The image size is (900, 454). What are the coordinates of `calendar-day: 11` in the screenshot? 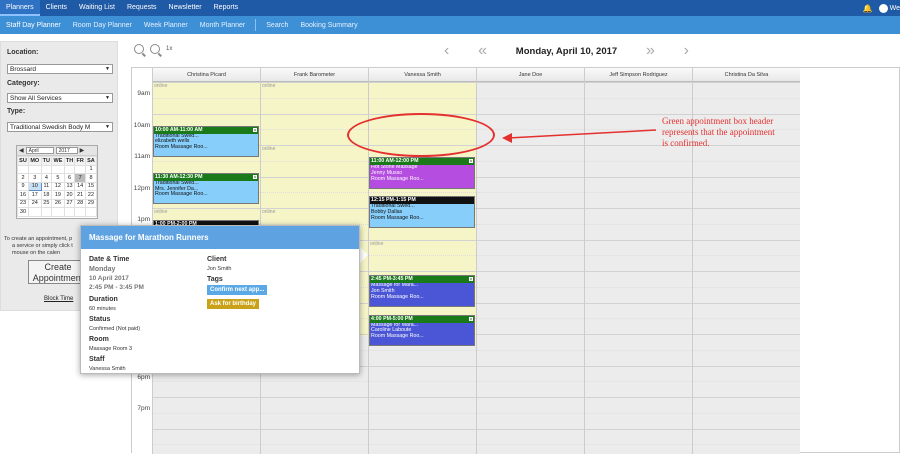 It's located at (46, 186).